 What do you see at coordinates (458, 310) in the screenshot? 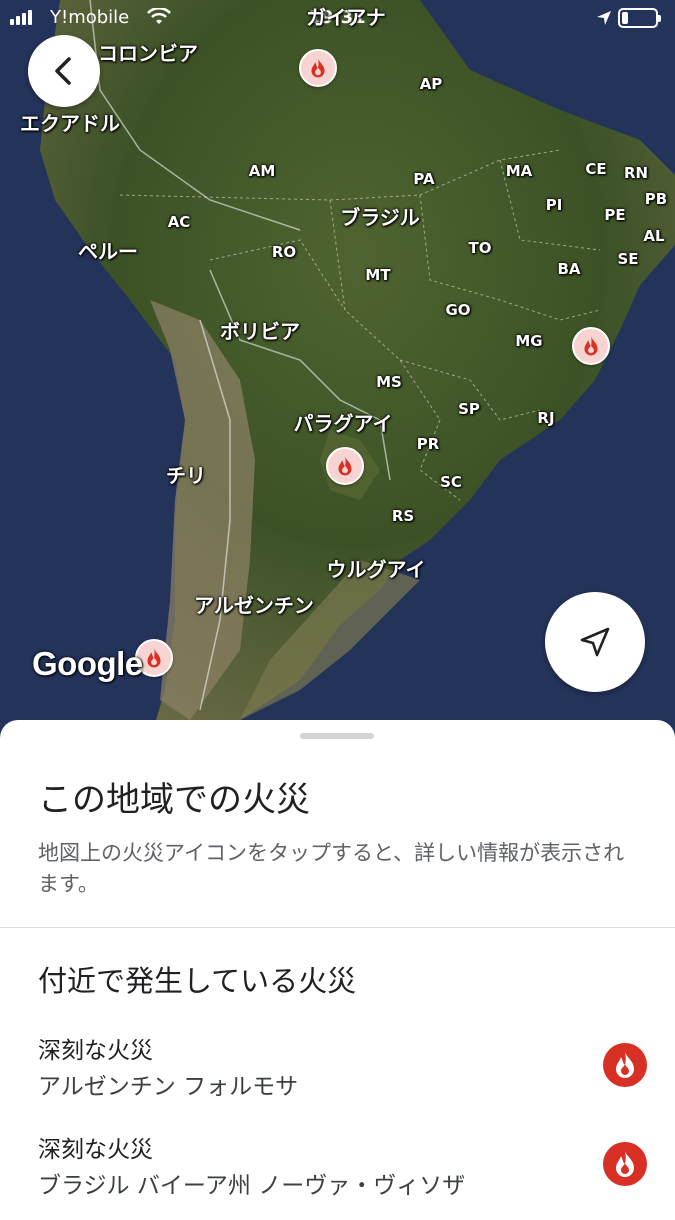
I see `state-label: GO` at bounding box center [458, 310].